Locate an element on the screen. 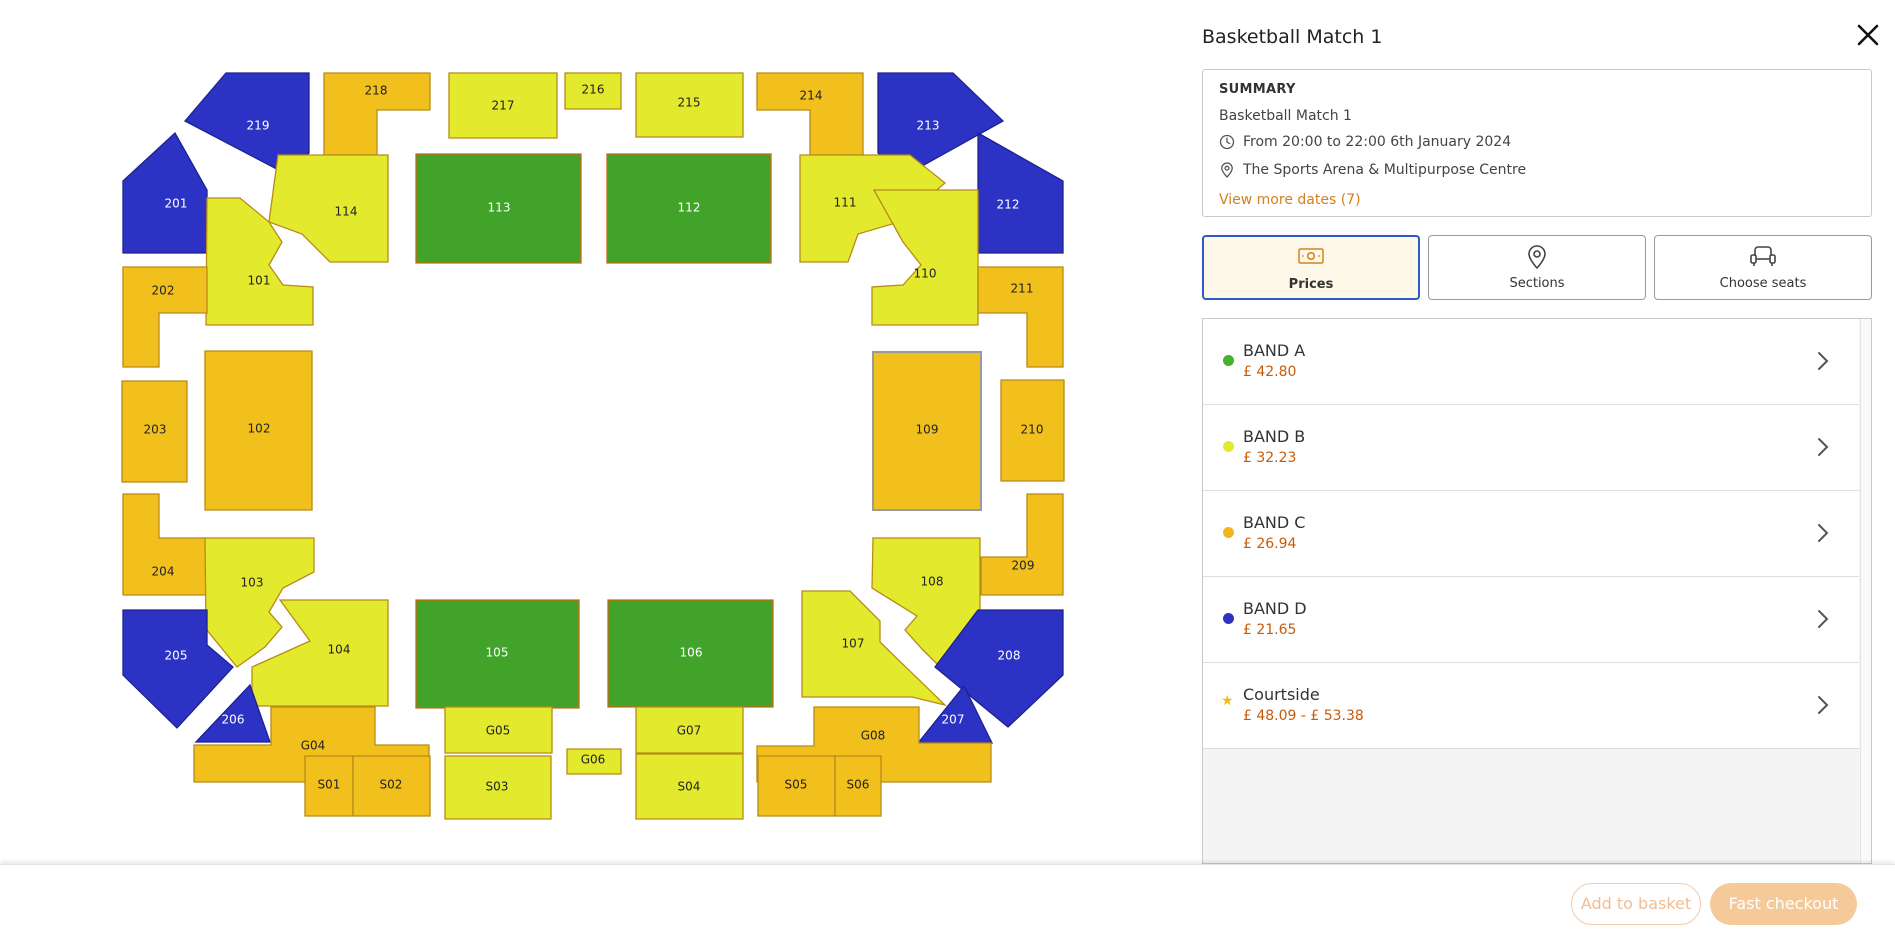  seat-section-105: 105 is located at coordinates (497, 654).